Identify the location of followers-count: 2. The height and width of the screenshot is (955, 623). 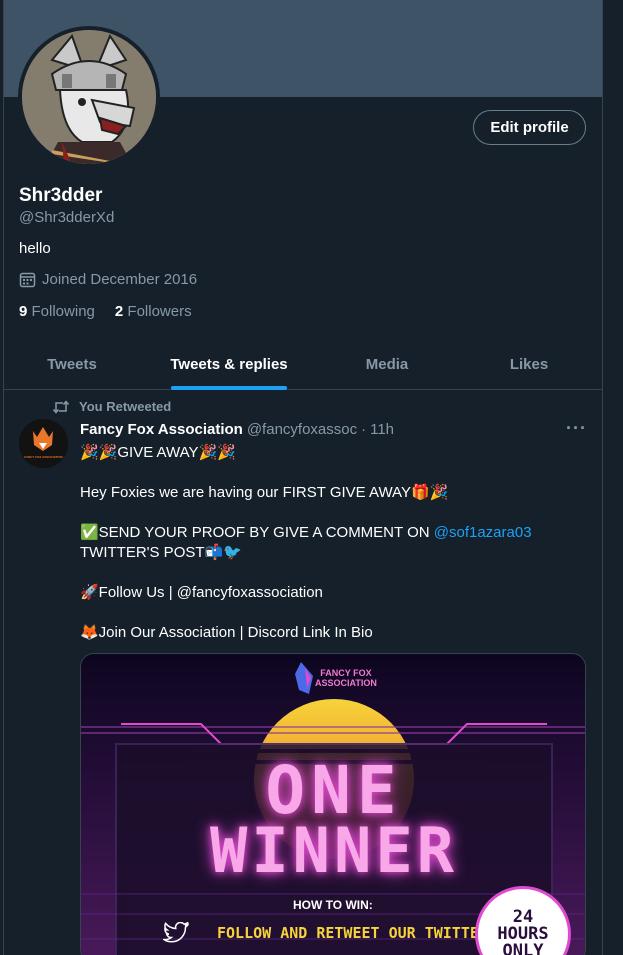
(119, 311).